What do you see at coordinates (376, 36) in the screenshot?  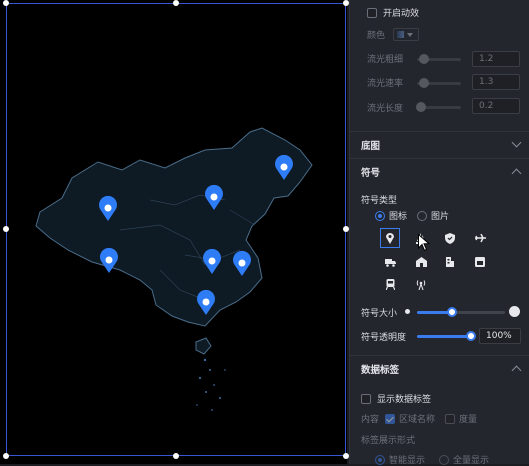 I see `color-label: 颜色` at bounding box center [376, 36].